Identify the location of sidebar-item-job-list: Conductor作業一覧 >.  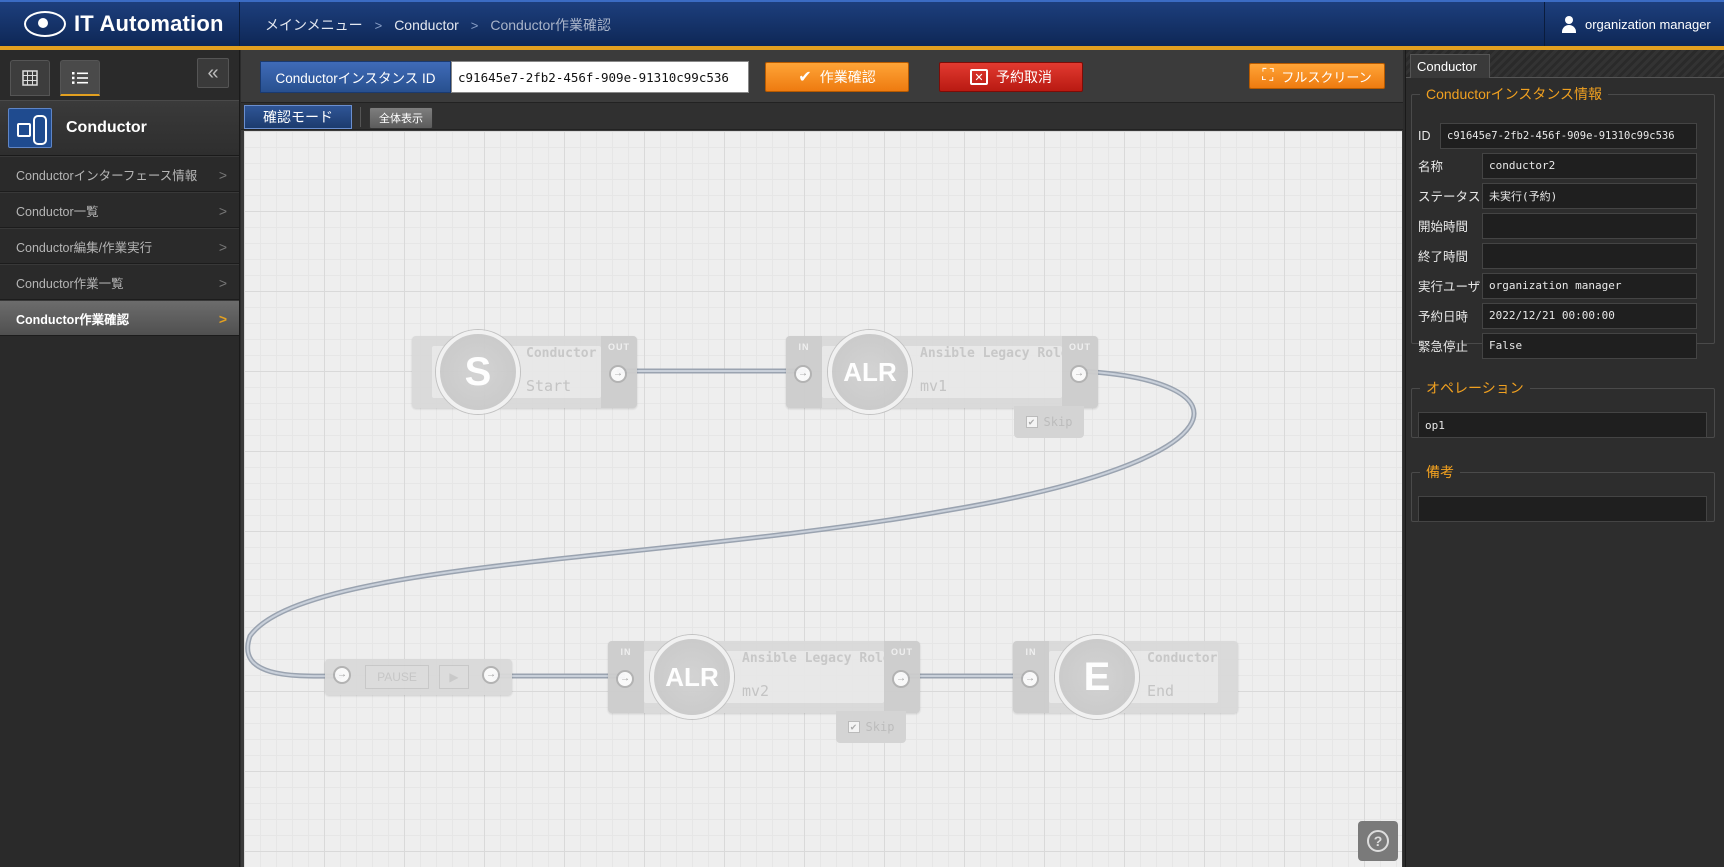
(119, 282).